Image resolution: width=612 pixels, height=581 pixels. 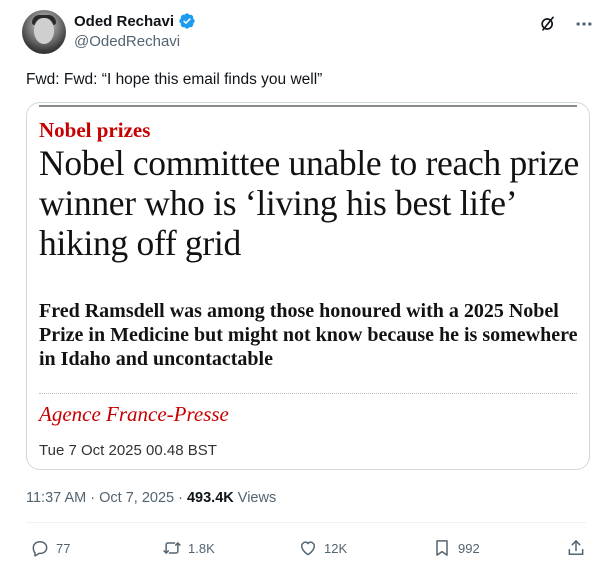 I want to click on views-label: Views, so click(x=257, y=498).